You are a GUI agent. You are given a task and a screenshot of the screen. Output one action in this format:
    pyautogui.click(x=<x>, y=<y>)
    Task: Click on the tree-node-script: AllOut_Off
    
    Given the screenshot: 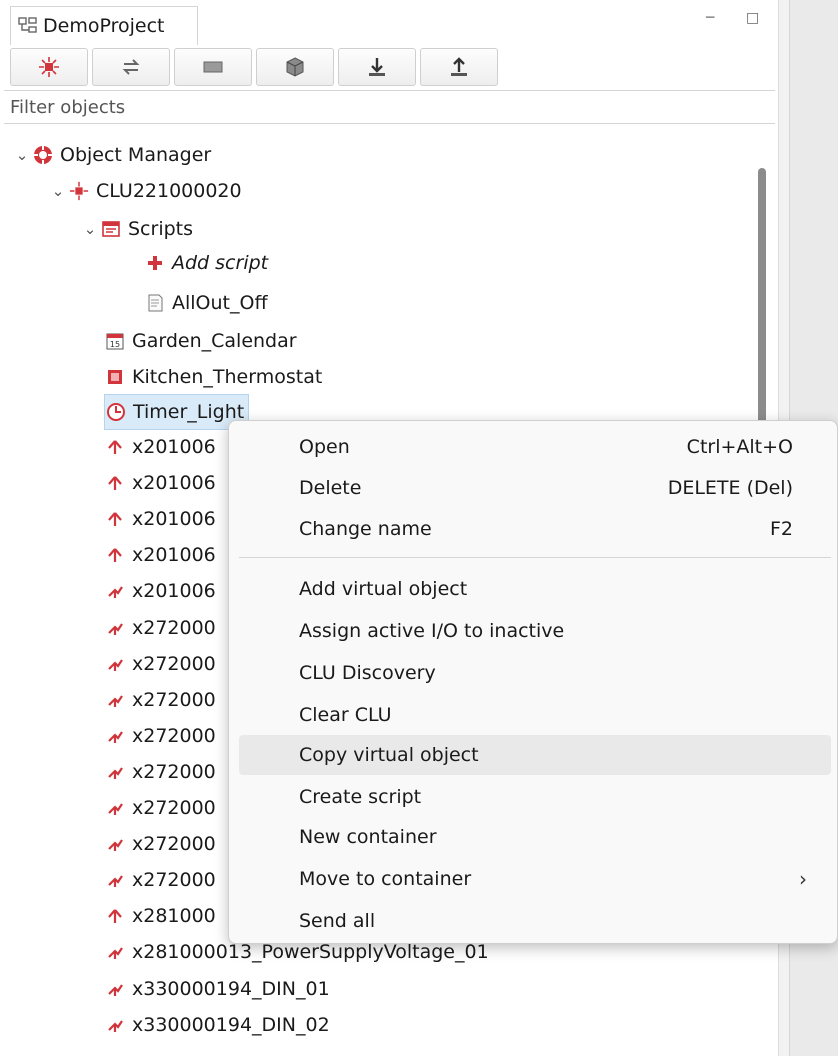 What is the action you would take?
    pyautogui.click(x=206, y=303)
    